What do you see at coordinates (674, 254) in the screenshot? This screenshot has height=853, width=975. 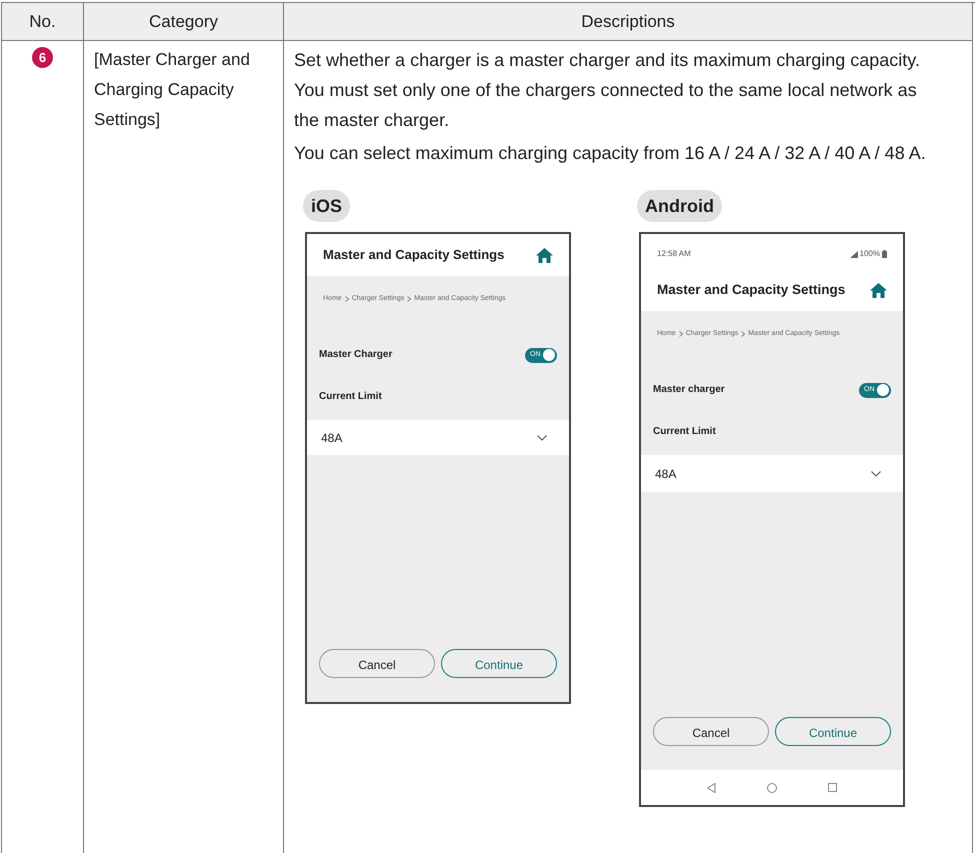 I see `status-time: 12:58 AM` at bounding box center [674, 254].